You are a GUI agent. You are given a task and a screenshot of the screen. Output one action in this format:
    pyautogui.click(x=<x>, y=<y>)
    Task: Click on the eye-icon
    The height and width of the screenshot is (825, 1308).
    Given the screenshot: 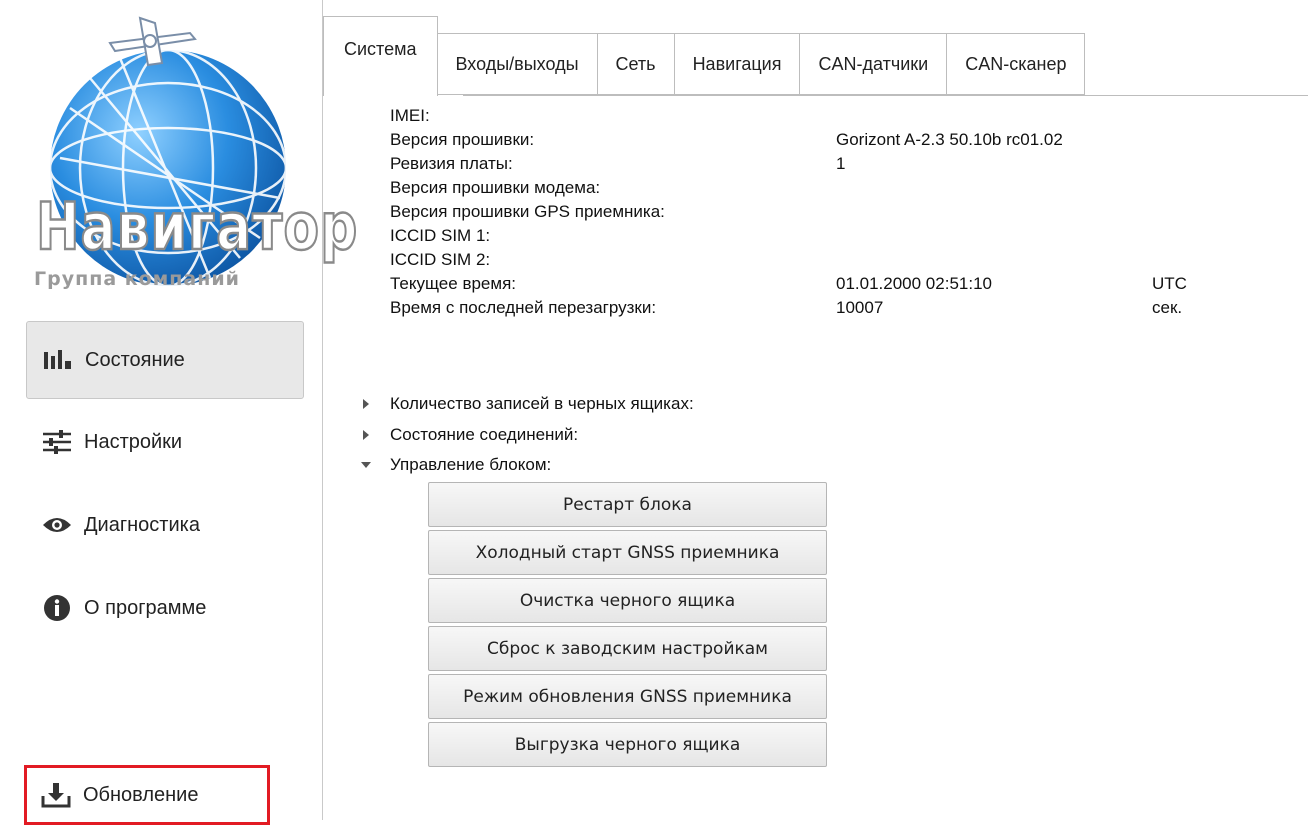 What is the action you would take?
    pyautogui.click(x=57, y=525)
    